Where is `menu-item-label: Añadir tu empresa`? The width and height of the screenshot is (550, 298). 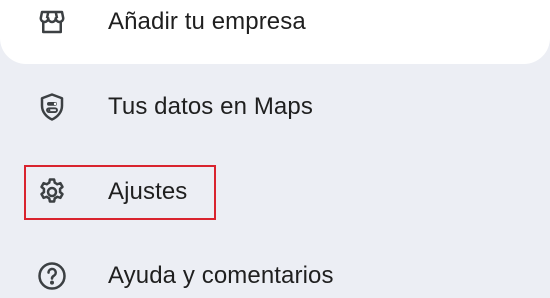
menu-item-label: Añadir tu empresa is located at coordinates (207, 21).